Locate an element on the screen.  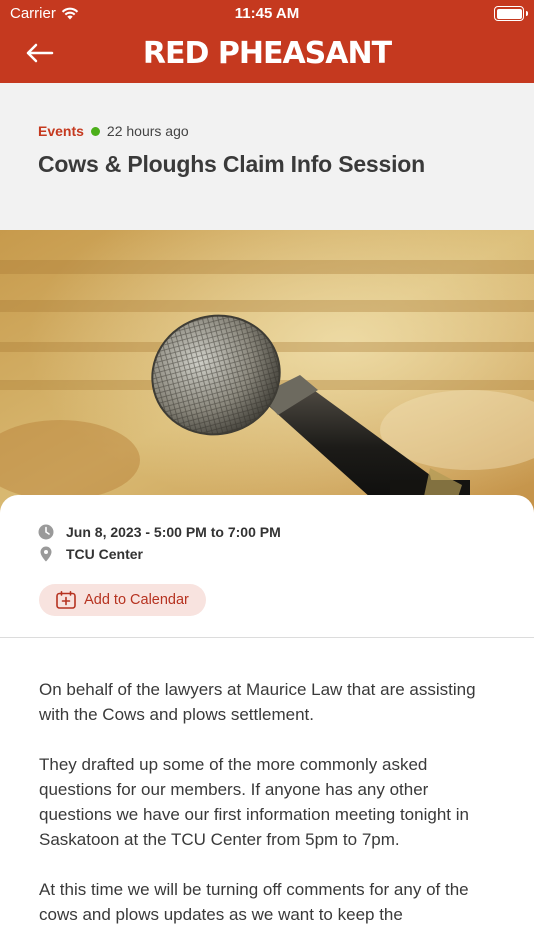
app-header: Carrier 11:45 AM RED PHEASANT is located at coordinates (267, 41).